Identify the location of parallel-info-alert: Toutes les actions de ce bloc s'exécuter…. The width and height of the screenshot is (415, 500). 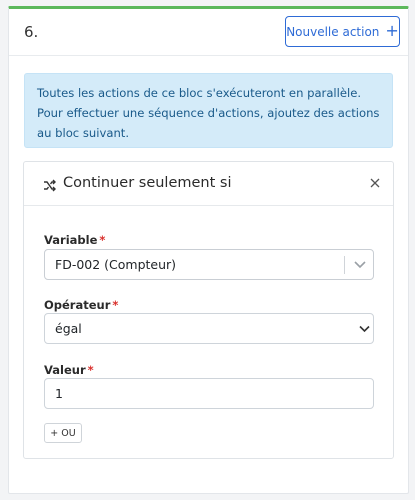
(208, 110).